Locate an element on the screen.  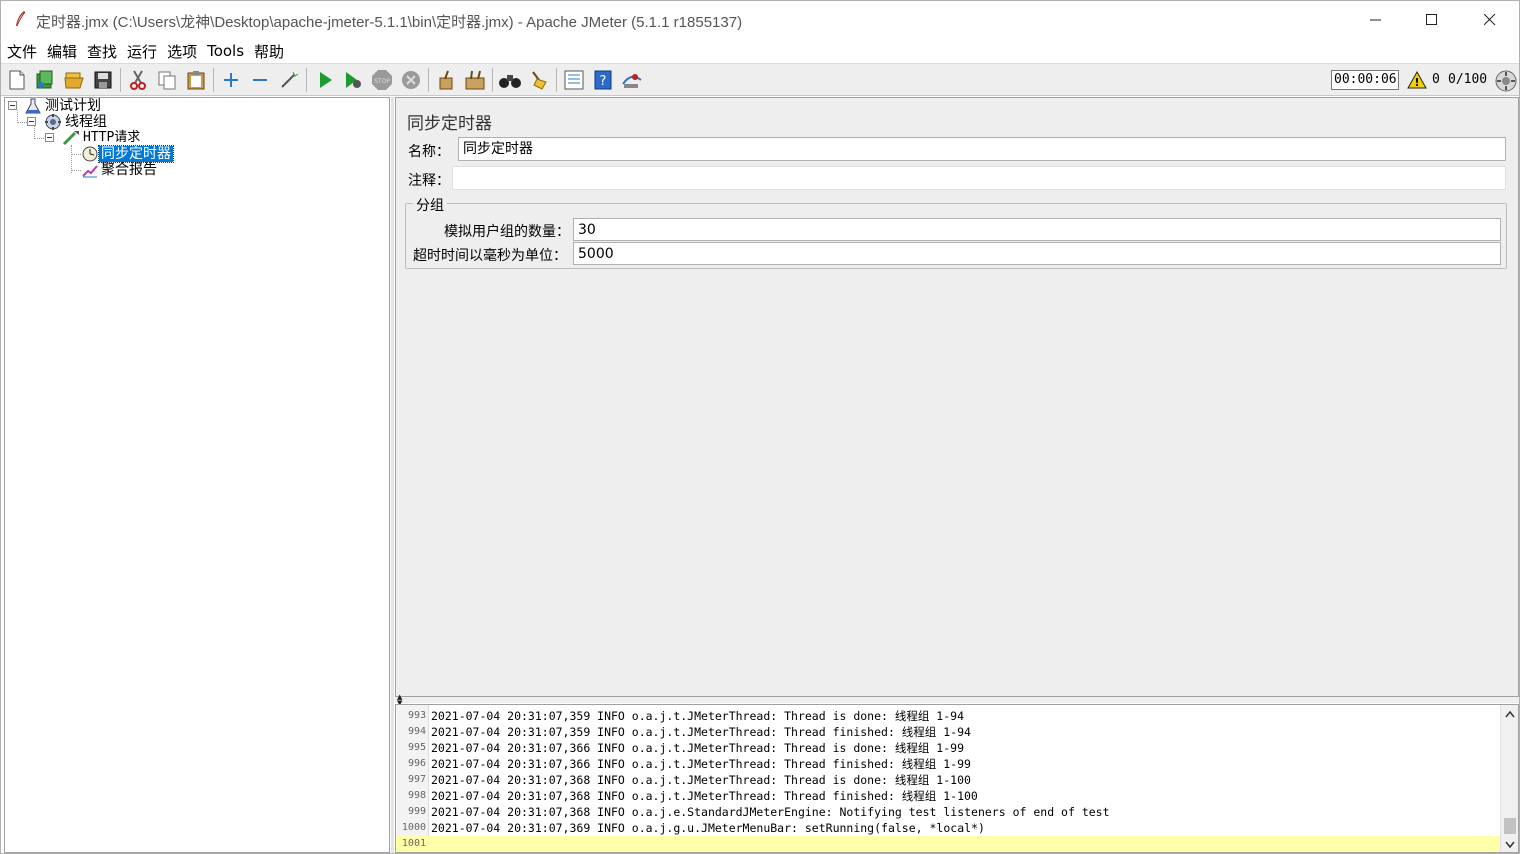
plus-icon is located at coordinates (231, 80).